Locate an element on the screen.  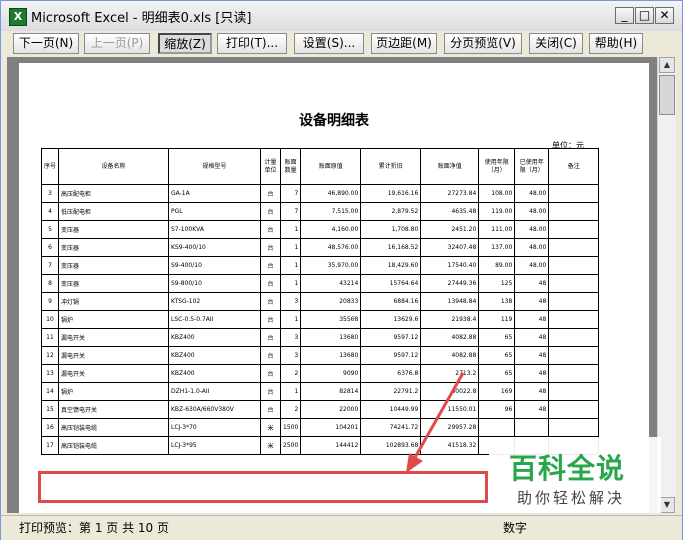
watermark: 百科全说 助你轻松解决 is located at coordinates (575, 475).